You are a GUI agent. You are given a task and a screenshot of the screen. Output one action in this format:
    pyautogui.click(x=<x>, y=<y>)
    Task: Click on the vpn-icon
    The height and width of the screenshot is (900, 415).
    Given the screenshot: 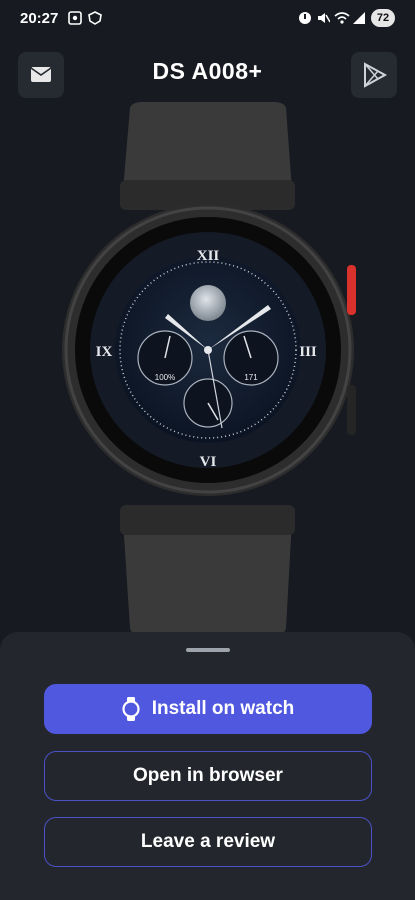 What is the action you would take?
    pyautogui.click(x=95, y=18)
    